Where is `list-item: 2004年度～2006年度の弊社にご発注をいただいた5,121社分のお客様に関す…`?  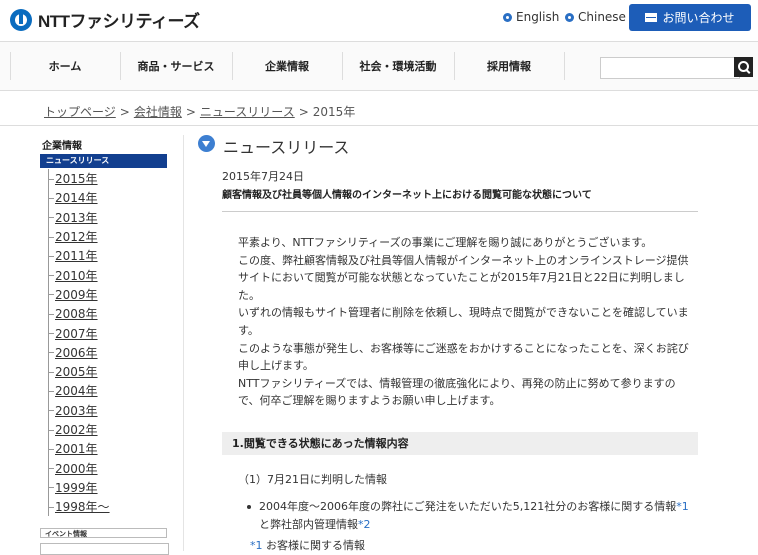 list-item: 2004年度～2006年度の弊社にご発注をいただいた5,121社分のお客様に関す… is located at coordinates (472, 516).